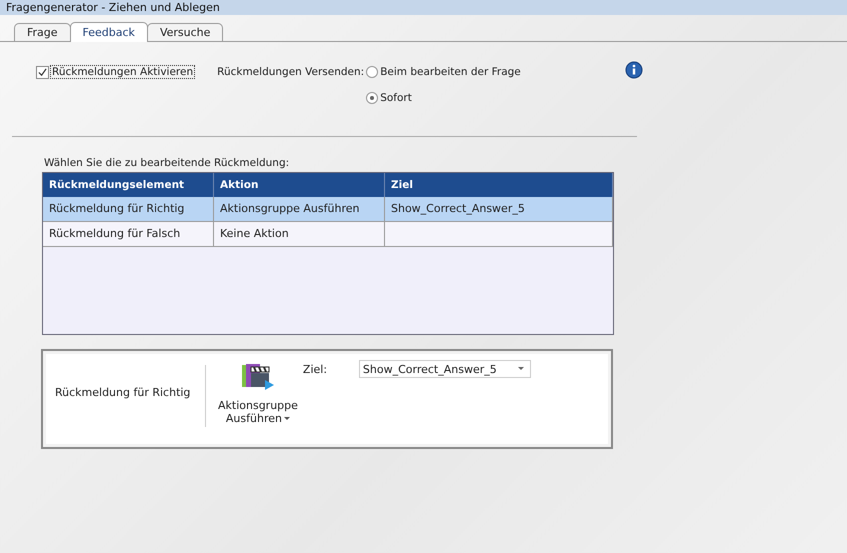 Image resolution: width=847 pixels, height=553 pixels. I want to click on tab: Frage, so click(42, 32).